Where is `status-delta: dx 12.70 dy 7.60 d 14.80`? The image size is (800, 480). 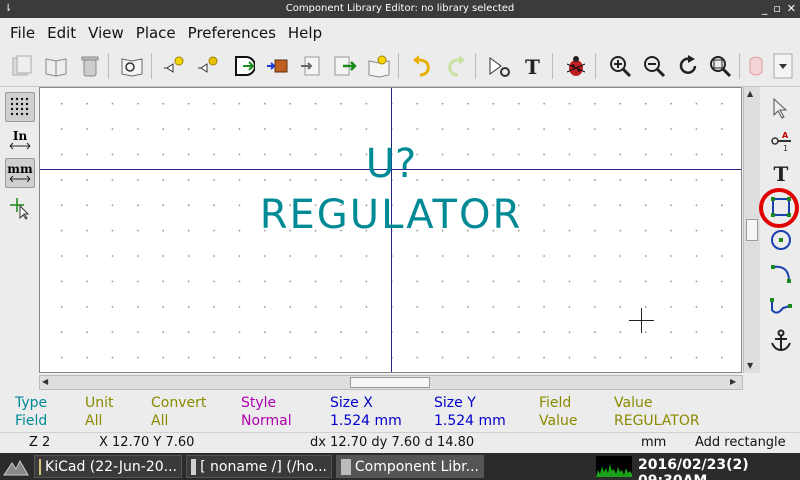 status-delta: dx 12.70 dy 7.60 d 14.80 is located at coordinates (392, 442).